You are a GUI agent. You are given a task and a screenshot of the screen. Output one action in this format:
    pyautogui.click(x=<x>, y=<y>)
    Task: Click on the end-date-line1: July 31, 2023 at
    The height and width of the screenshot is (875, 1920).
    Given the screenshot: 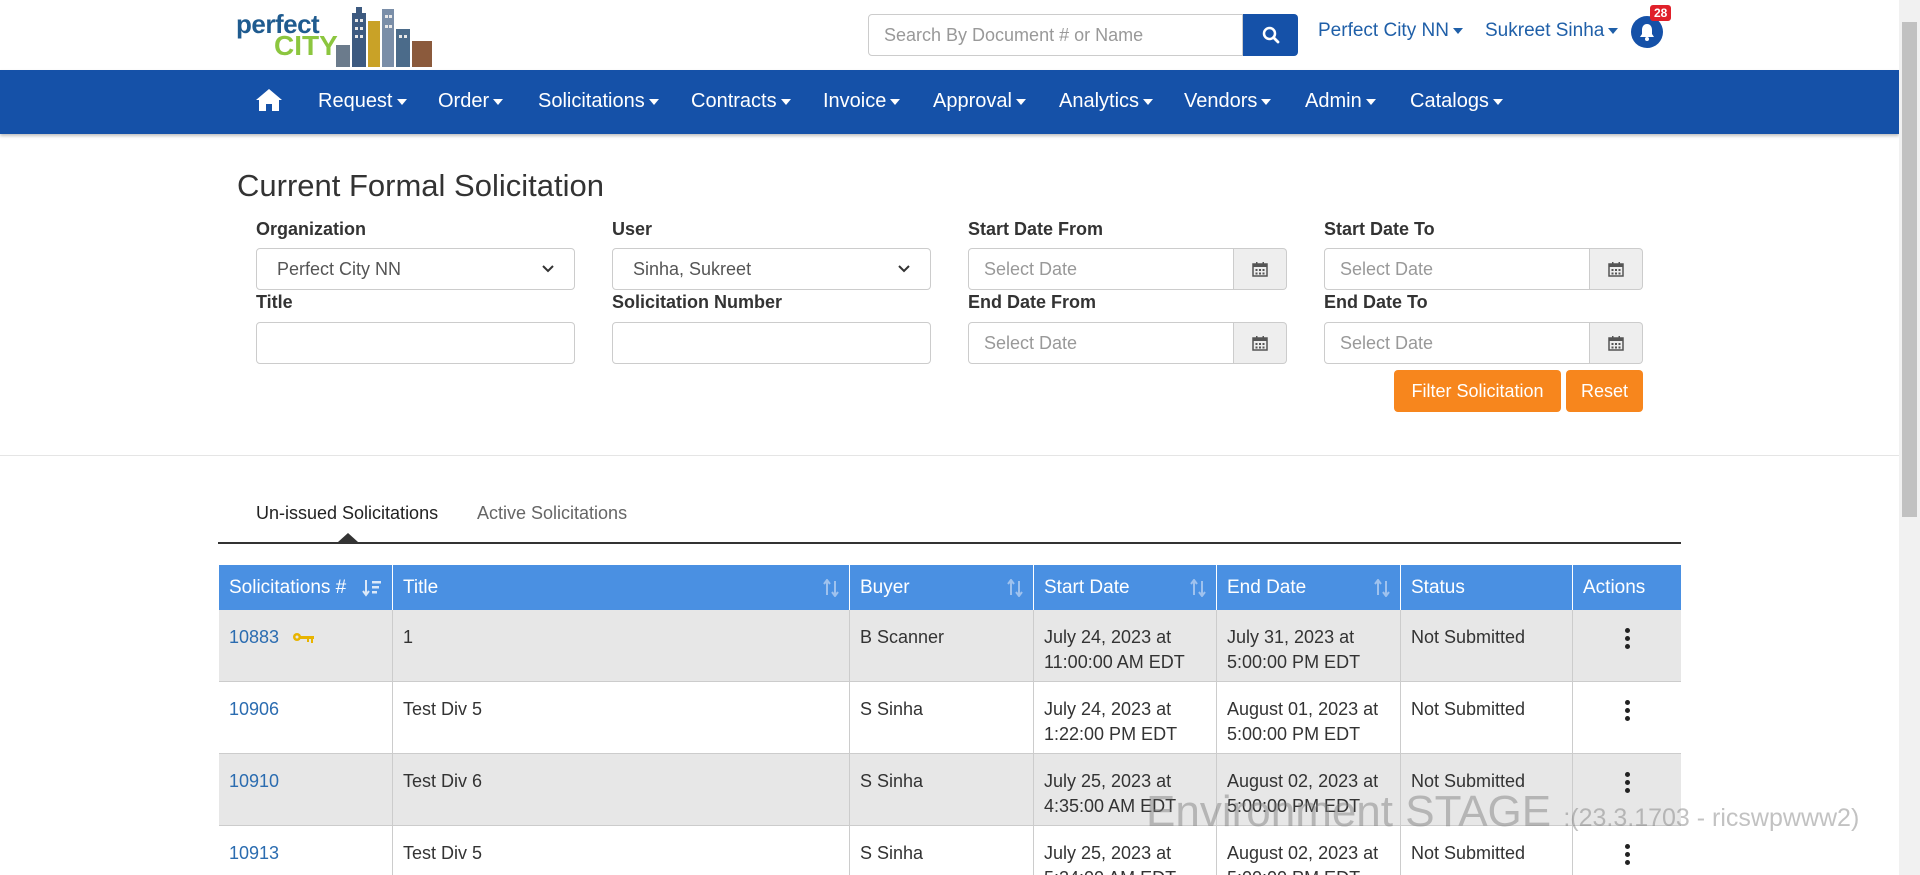 What is the action you would take?
    pyautogui.click(x=1291, y=637)
    